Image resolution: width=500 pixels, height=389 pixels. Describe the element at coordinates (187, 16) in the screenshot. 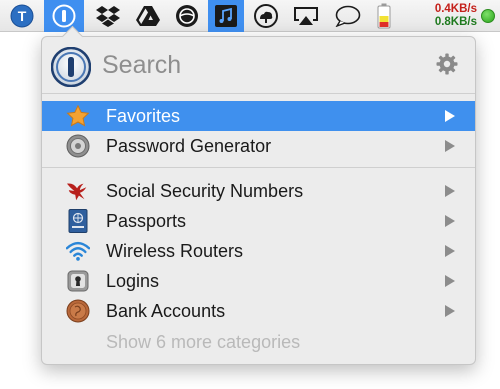

I see `round-app-icon` at that location.